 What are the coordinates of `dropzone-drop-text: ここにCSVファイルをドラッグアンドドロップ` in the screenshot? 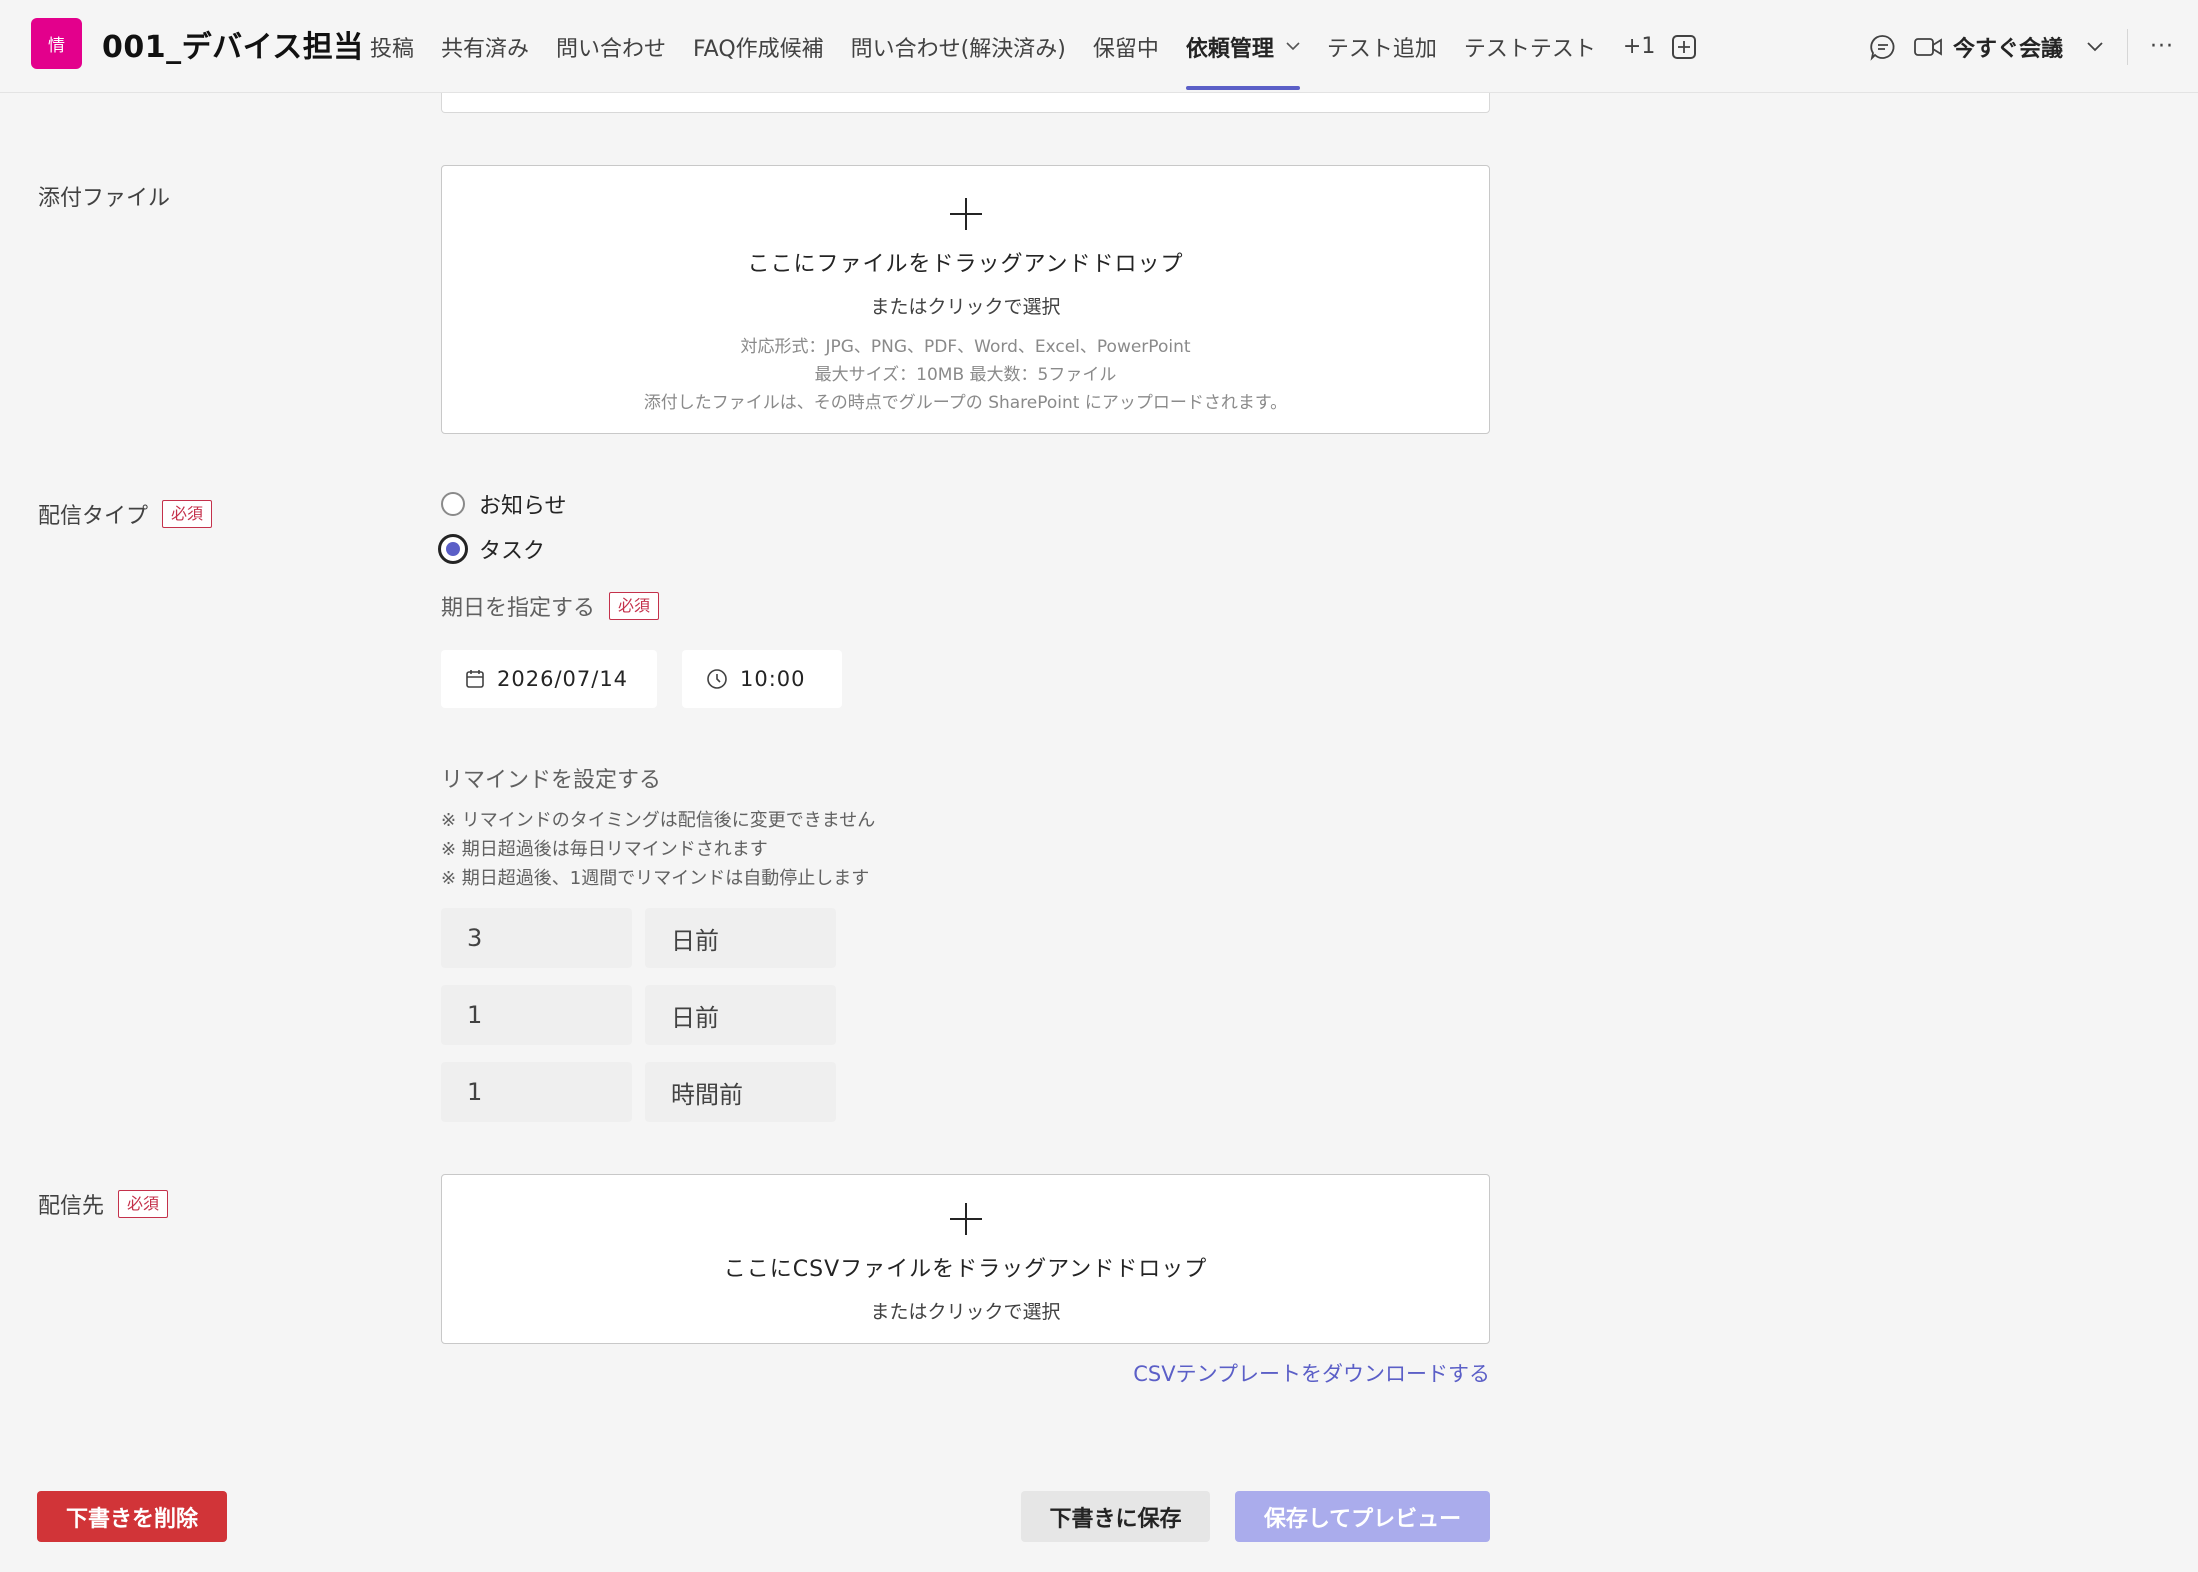 It's located at (965, 1269).